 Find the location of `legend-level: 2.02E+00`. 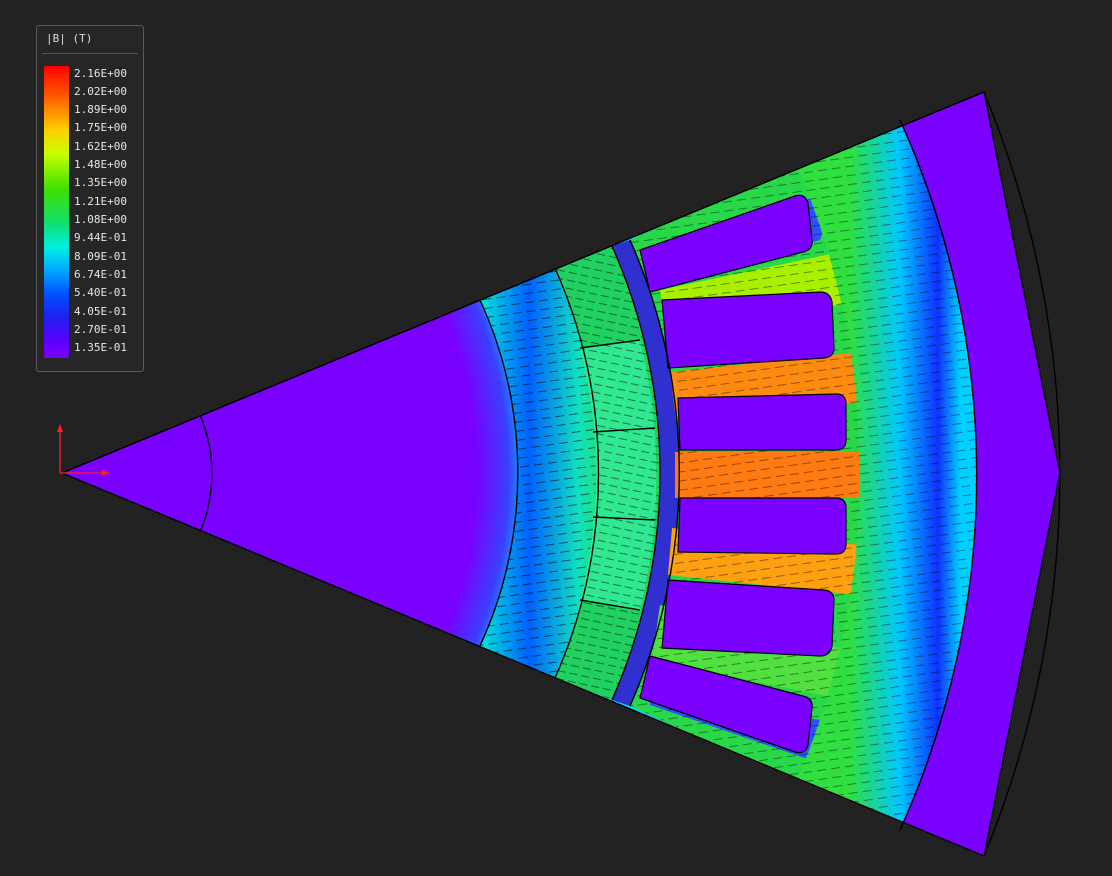

legend-level: 2.02E+00 is located at coordinates (100, 91).